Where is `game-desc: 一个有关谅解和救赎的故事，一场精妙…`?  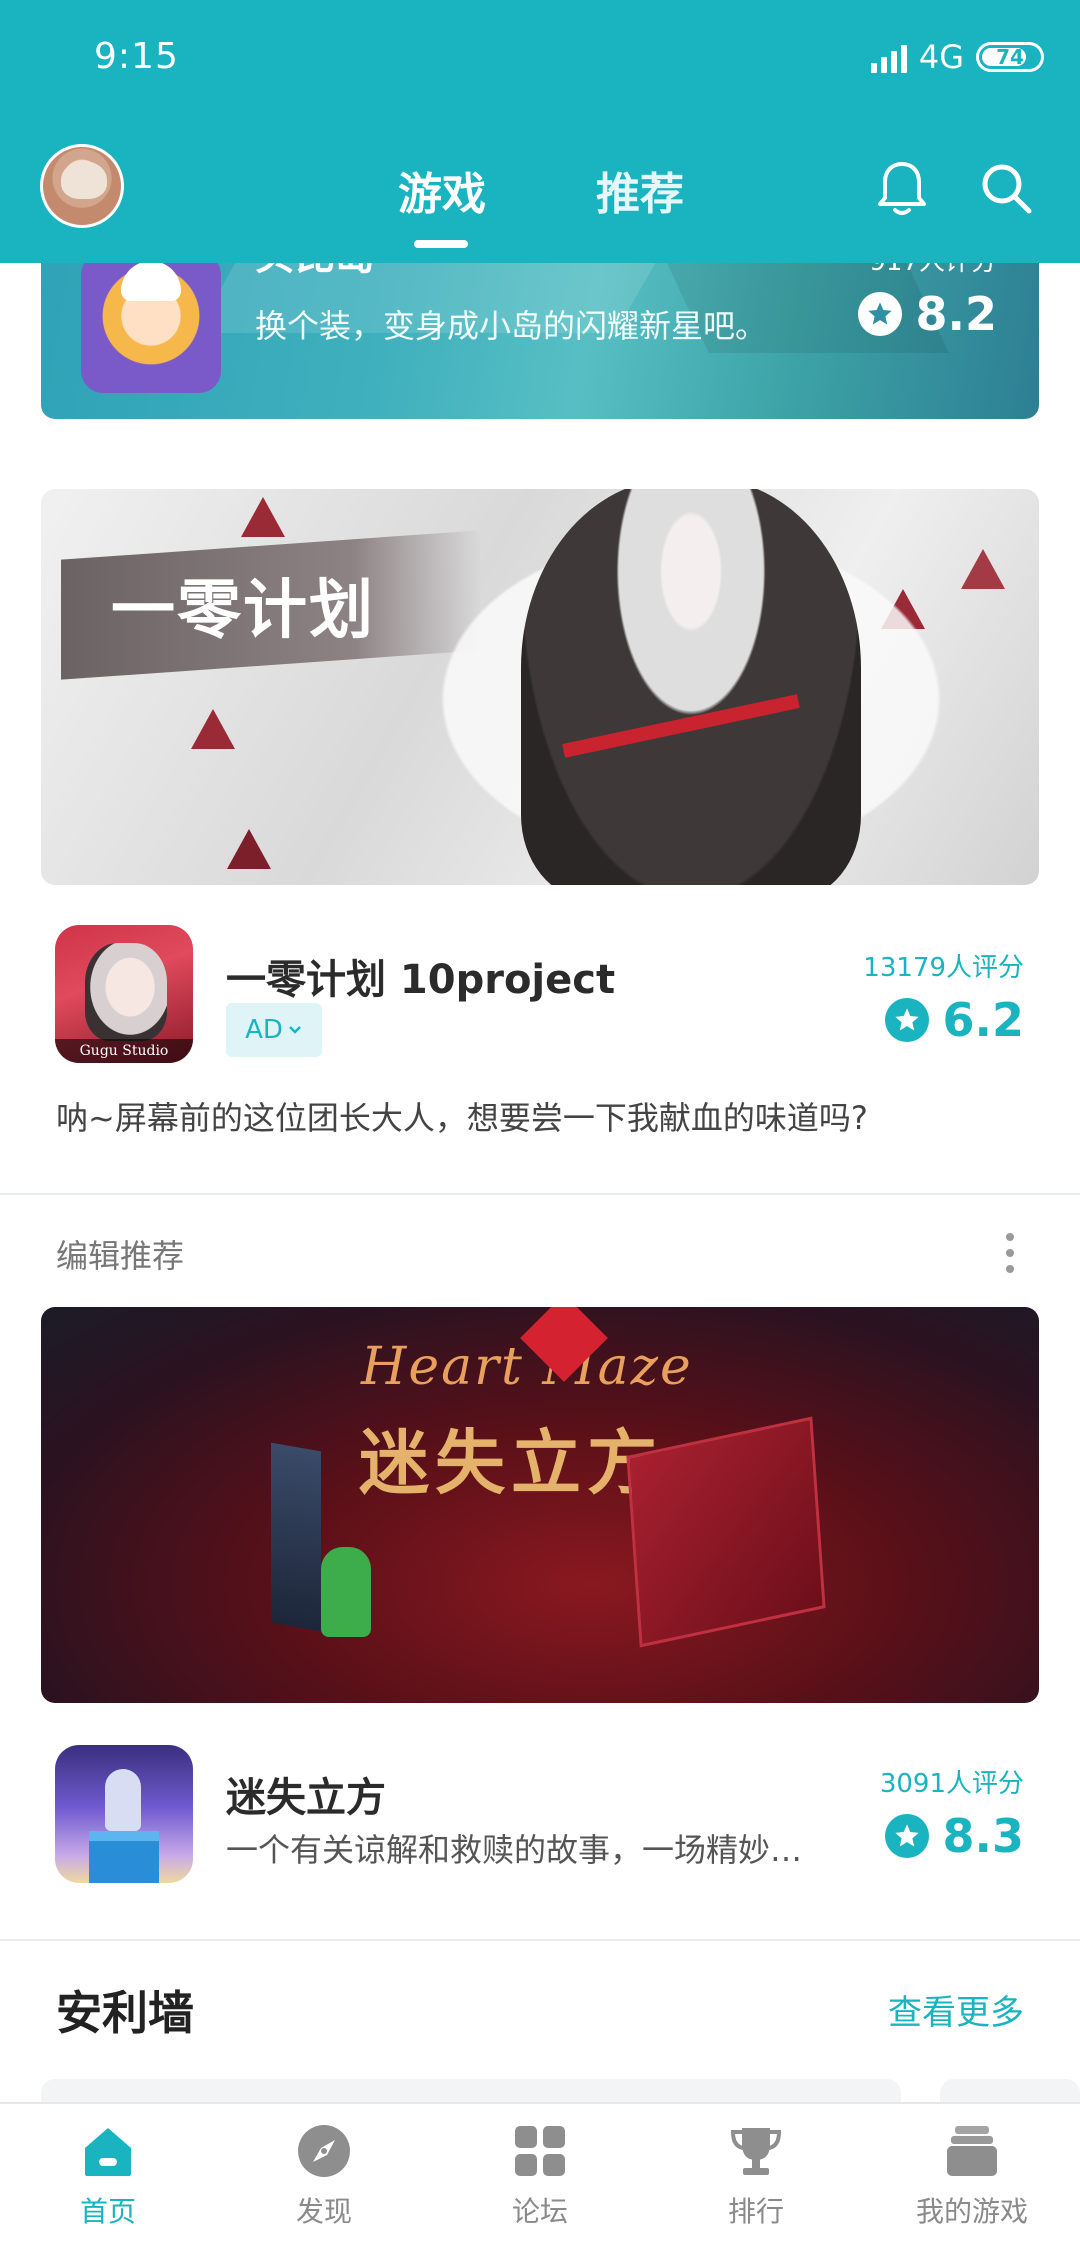
game-desc: 一个有关谅解和救赎的故事，一场精妙… is located at coordinates (514, 1850).